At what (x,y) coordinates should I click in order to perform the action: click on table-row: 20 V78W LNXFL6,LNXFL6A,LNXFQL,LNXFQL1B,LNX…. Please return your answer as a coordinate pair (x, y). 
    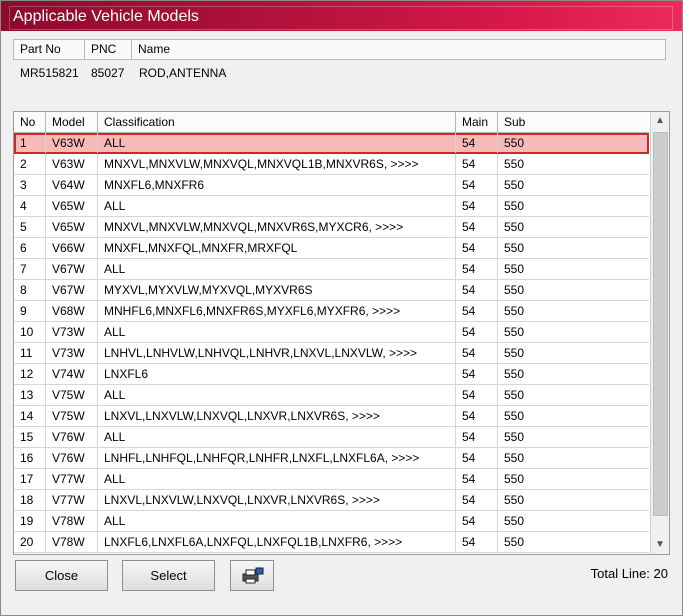
    Looking at the image, I should click on (331, 542).